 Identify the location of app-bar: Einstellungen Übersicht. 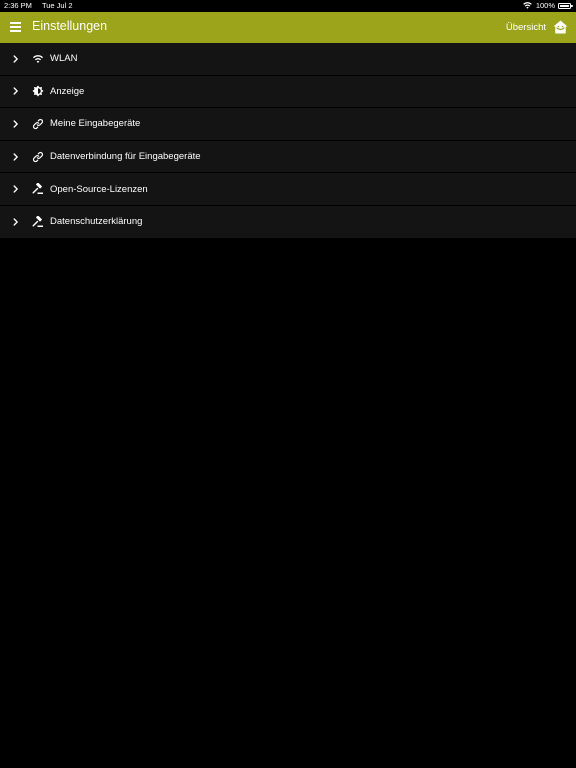
(288, 27).